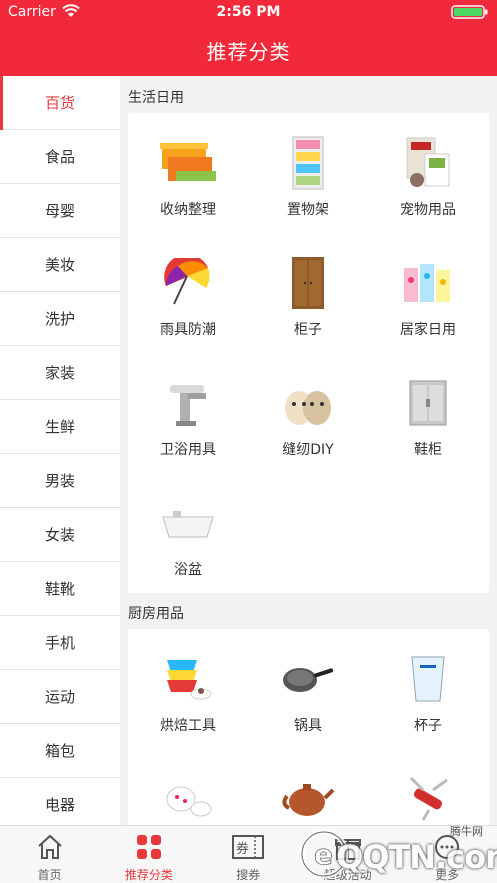 This screenshot has height=883, width=497. I want to click on sidebar-item-label: 箱包, so click(59, 751).